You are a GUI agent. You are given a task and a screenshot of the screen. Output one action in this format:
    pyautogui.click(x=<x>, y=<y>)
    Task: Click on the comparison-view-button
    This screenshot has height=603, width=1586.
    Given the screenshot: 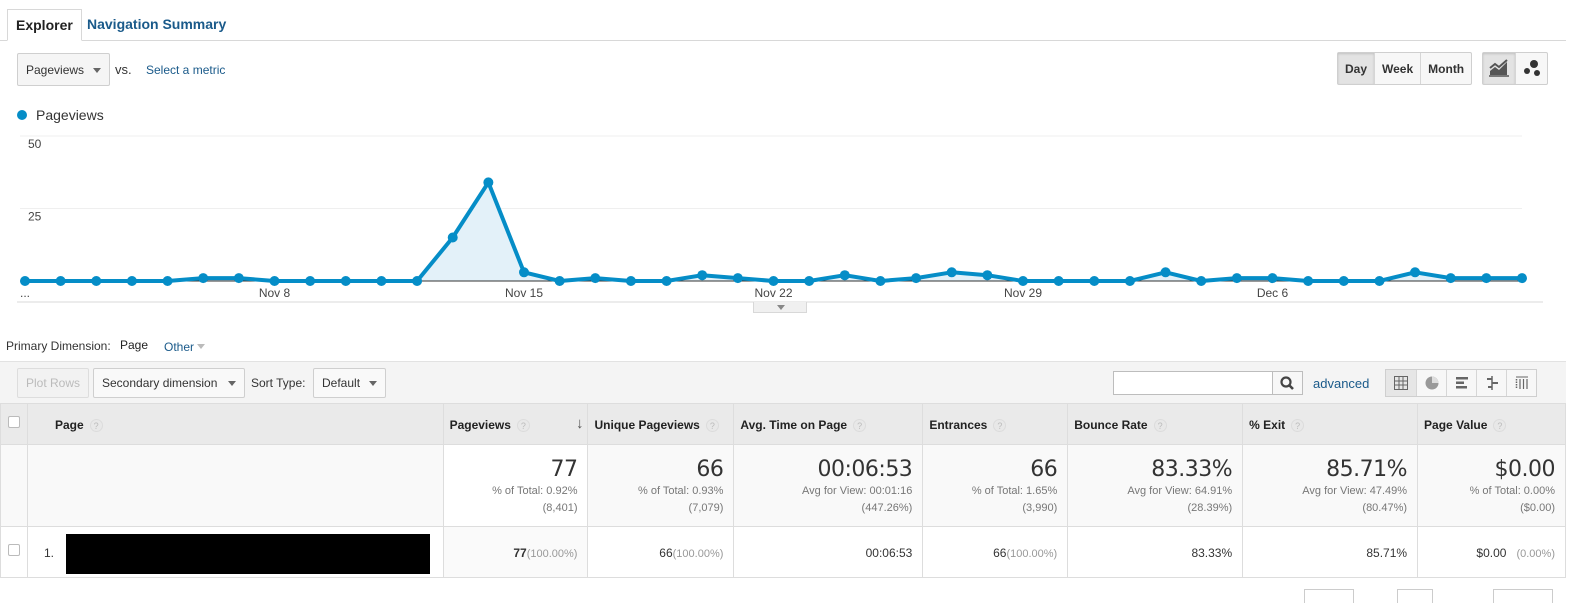 What is the action you would take?
    pyautogui.click(x=1491, y=383)
    